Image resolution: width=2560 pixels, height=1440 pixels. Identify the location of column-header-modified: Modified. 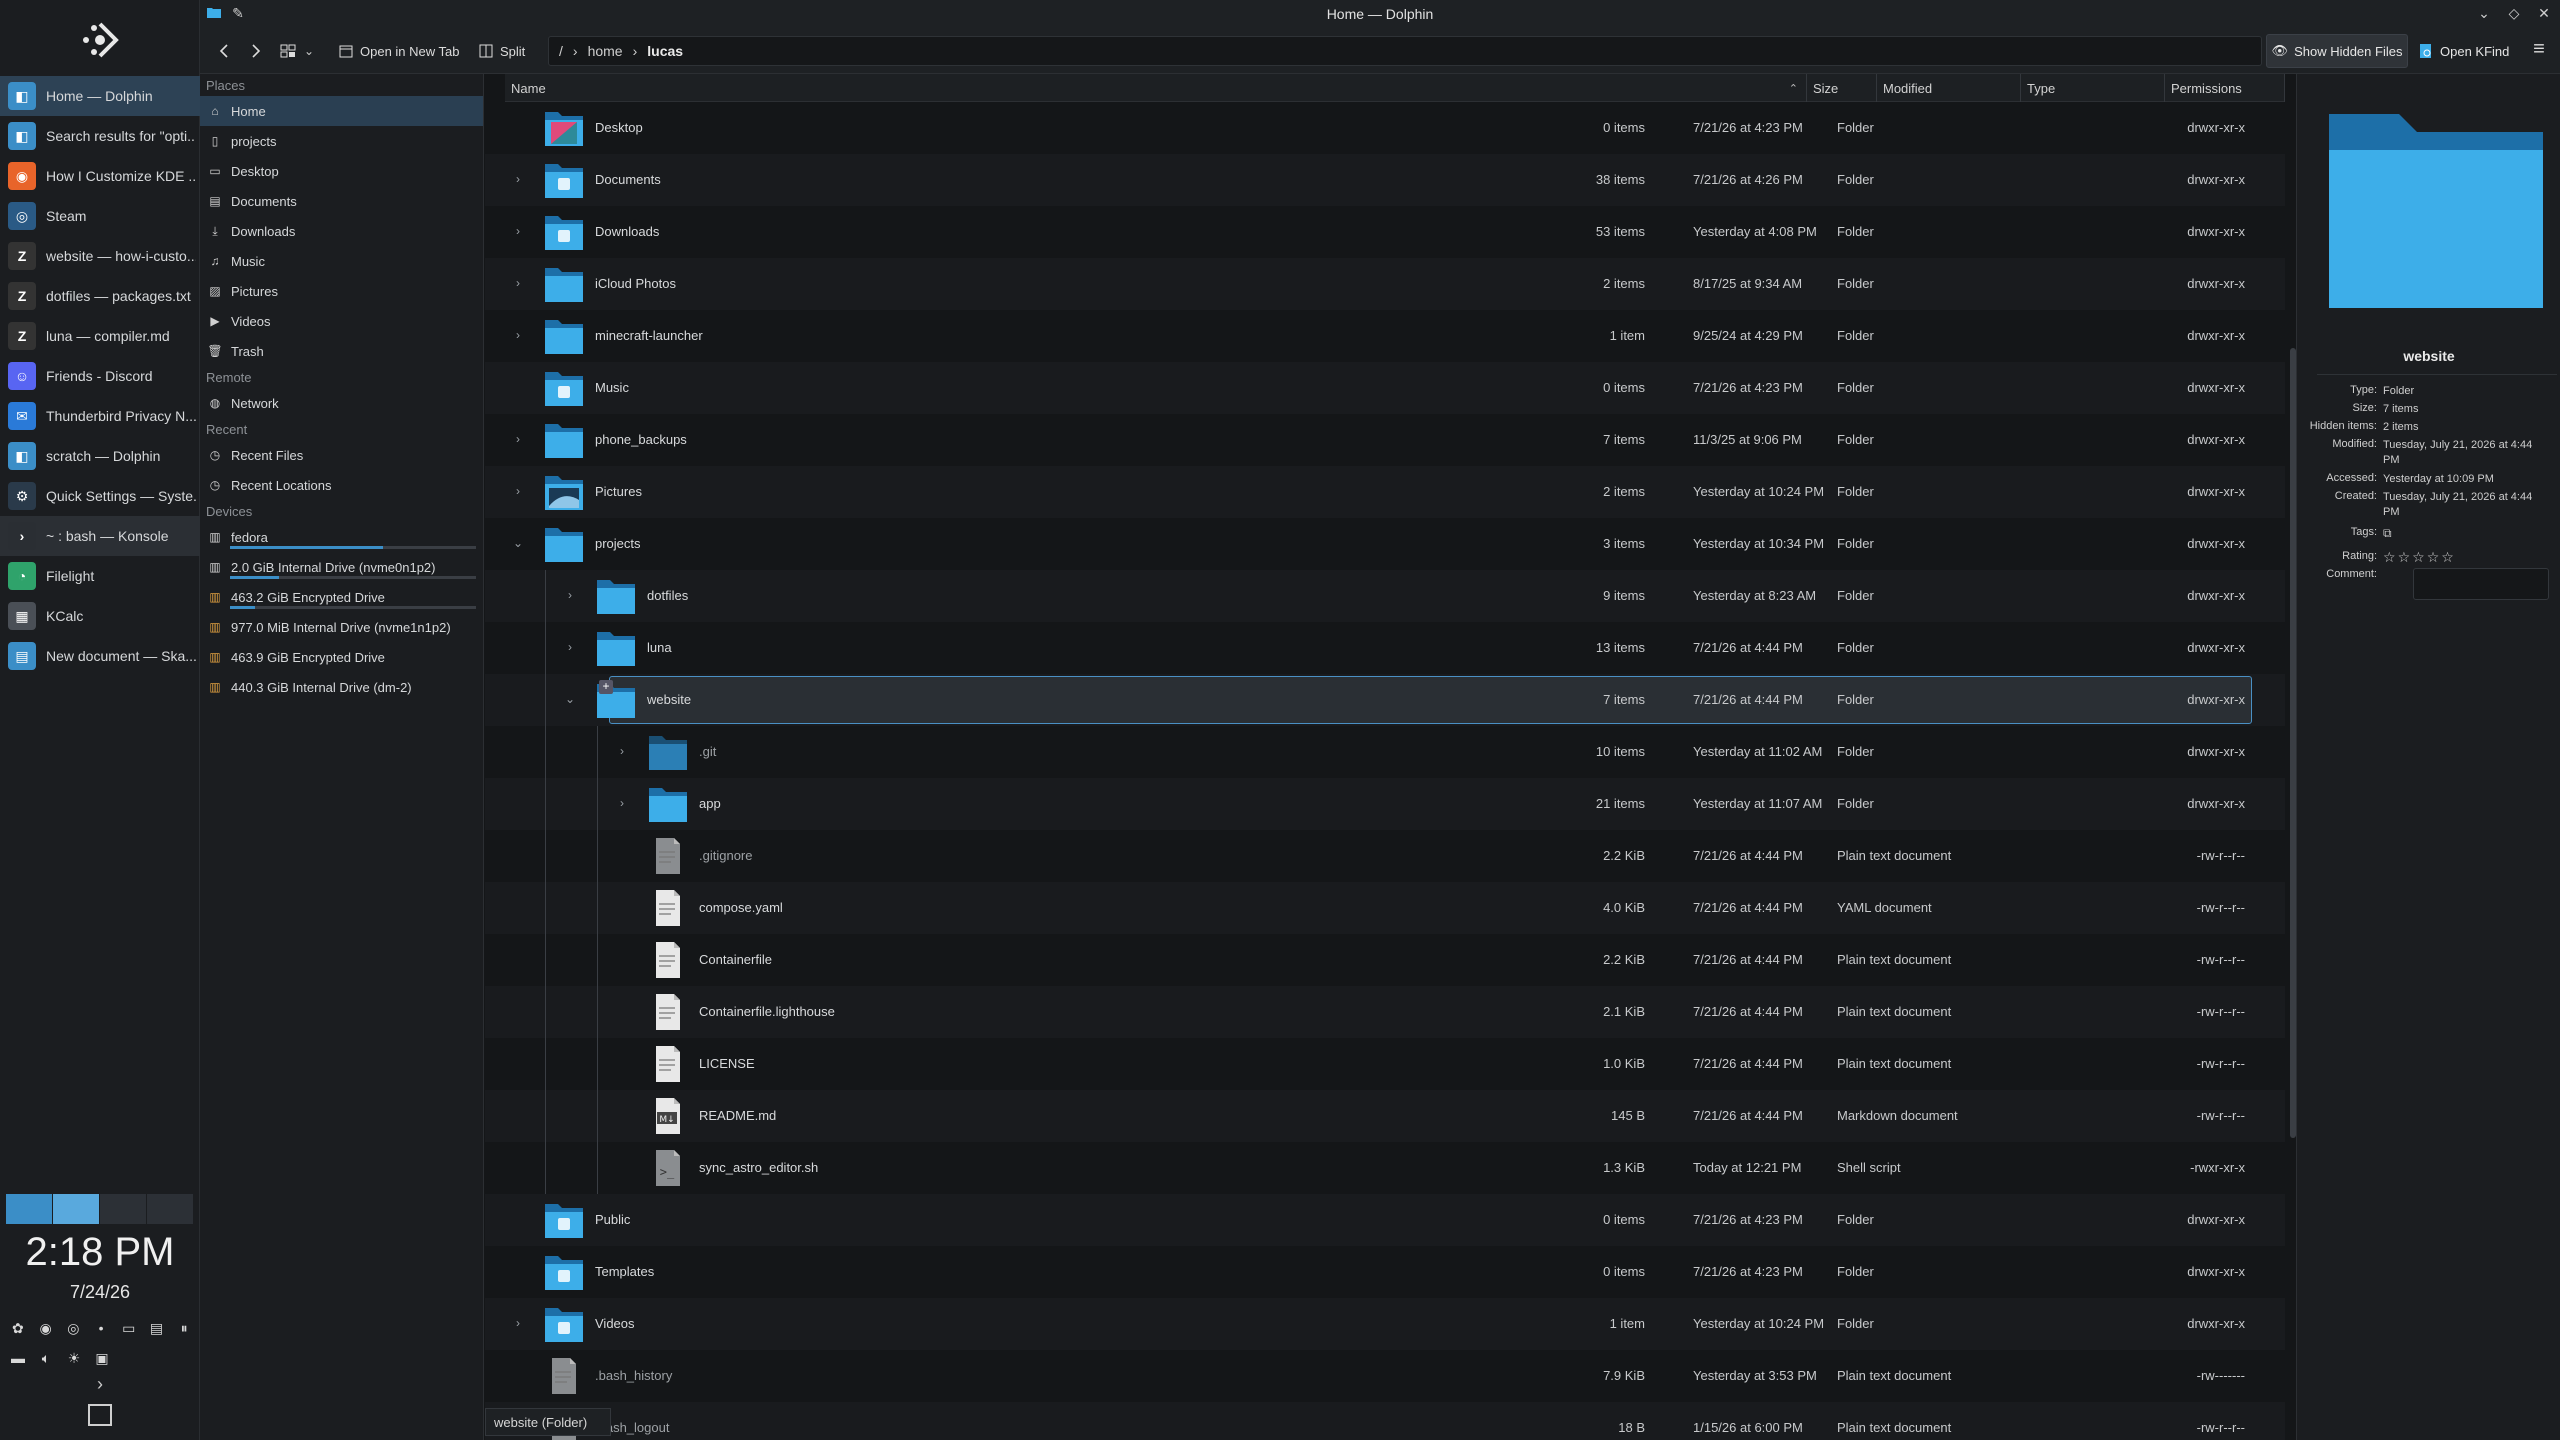
(1949, 88).